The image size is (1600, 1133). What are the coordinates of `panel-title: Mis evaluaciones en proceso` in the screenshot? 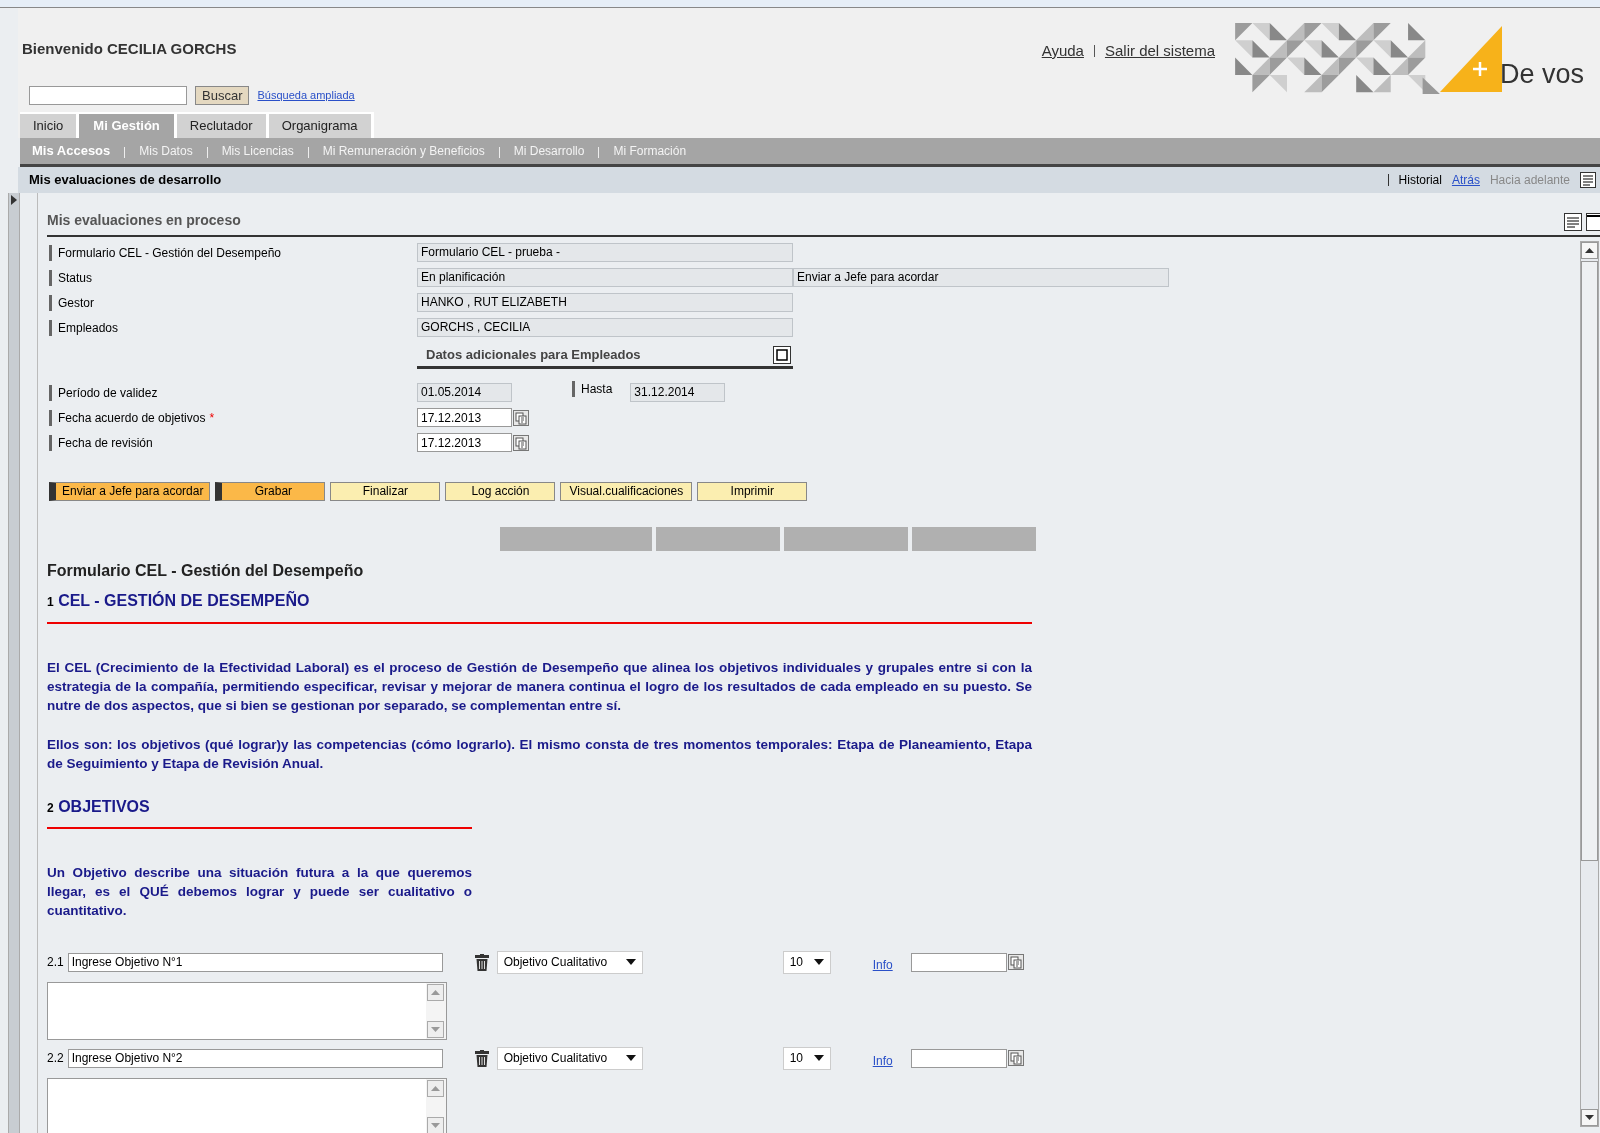 It's located at (144, 220).